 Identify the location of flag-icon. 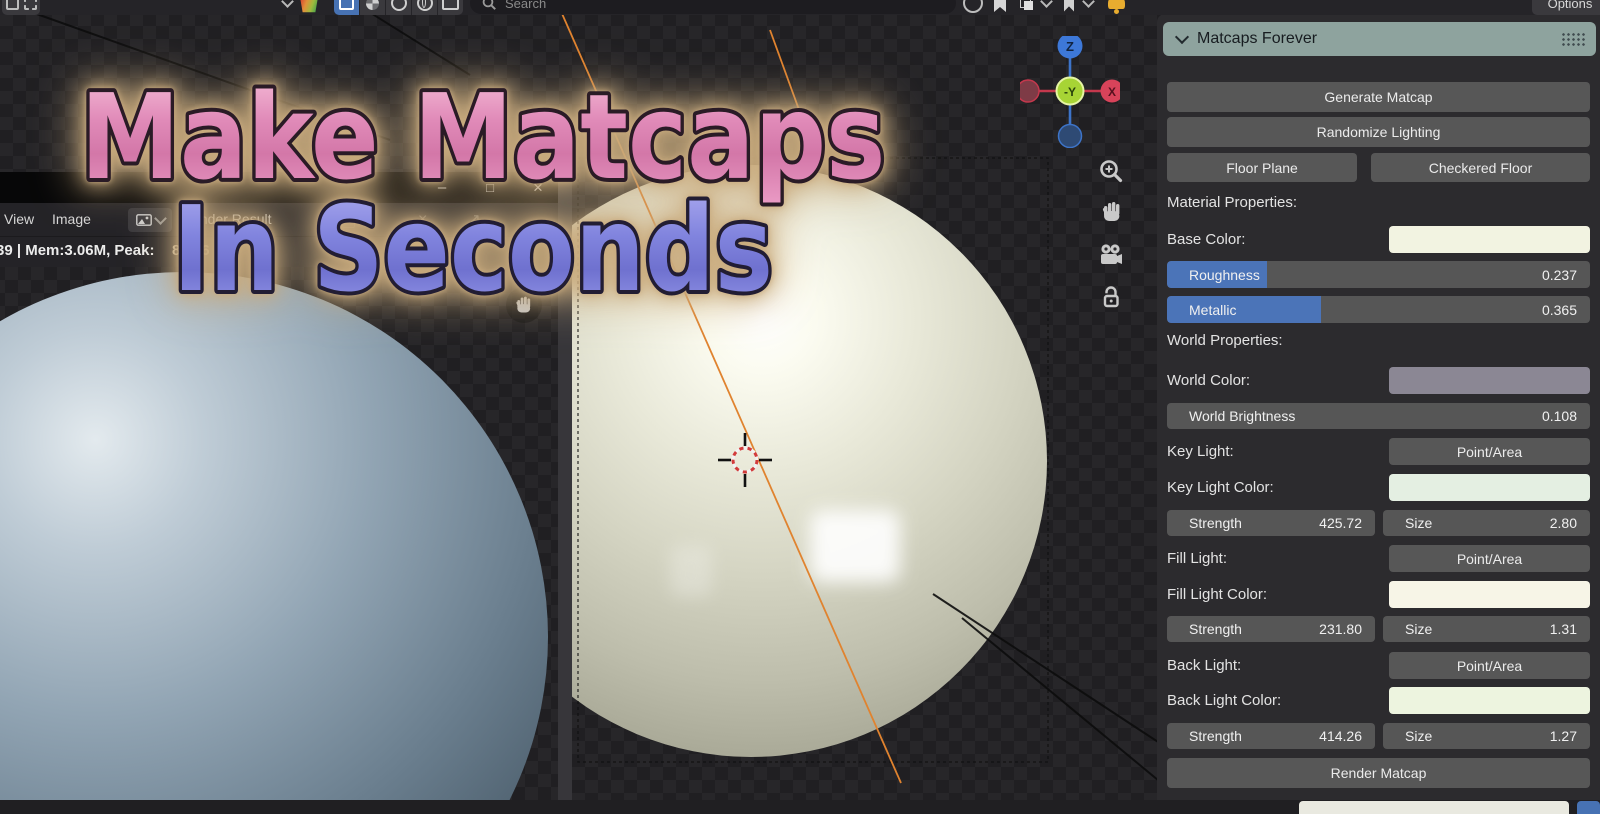
(1069, 7).